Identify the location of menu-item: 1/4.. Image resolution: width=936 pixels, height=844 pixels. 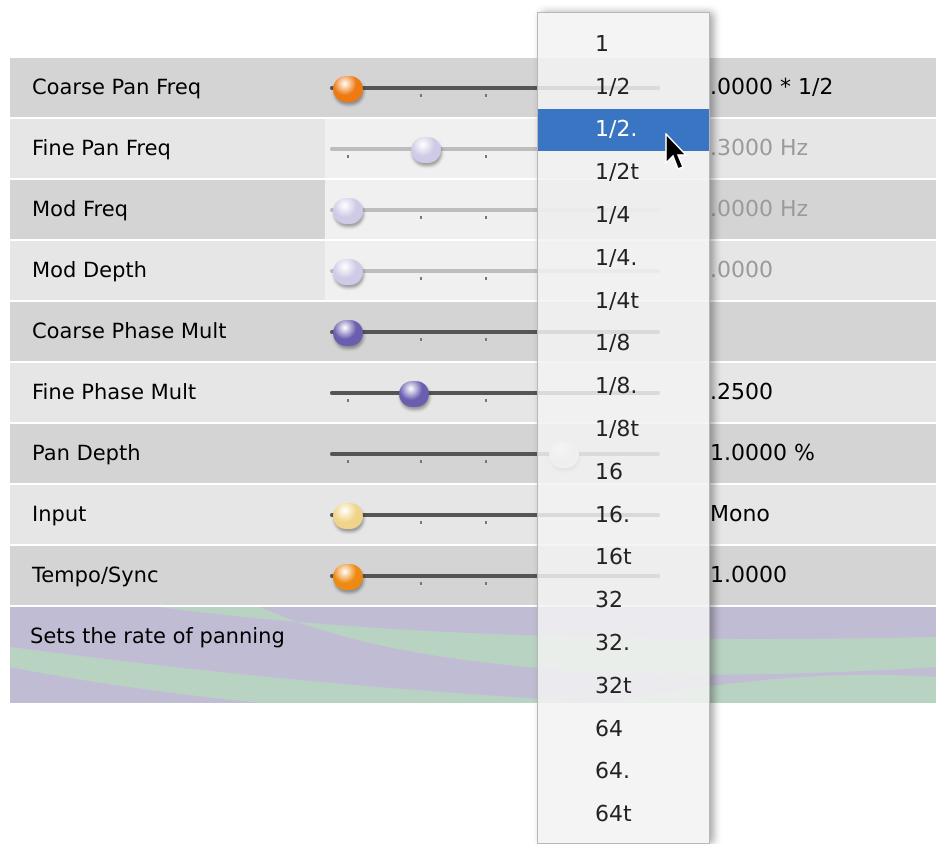
(623, 258).